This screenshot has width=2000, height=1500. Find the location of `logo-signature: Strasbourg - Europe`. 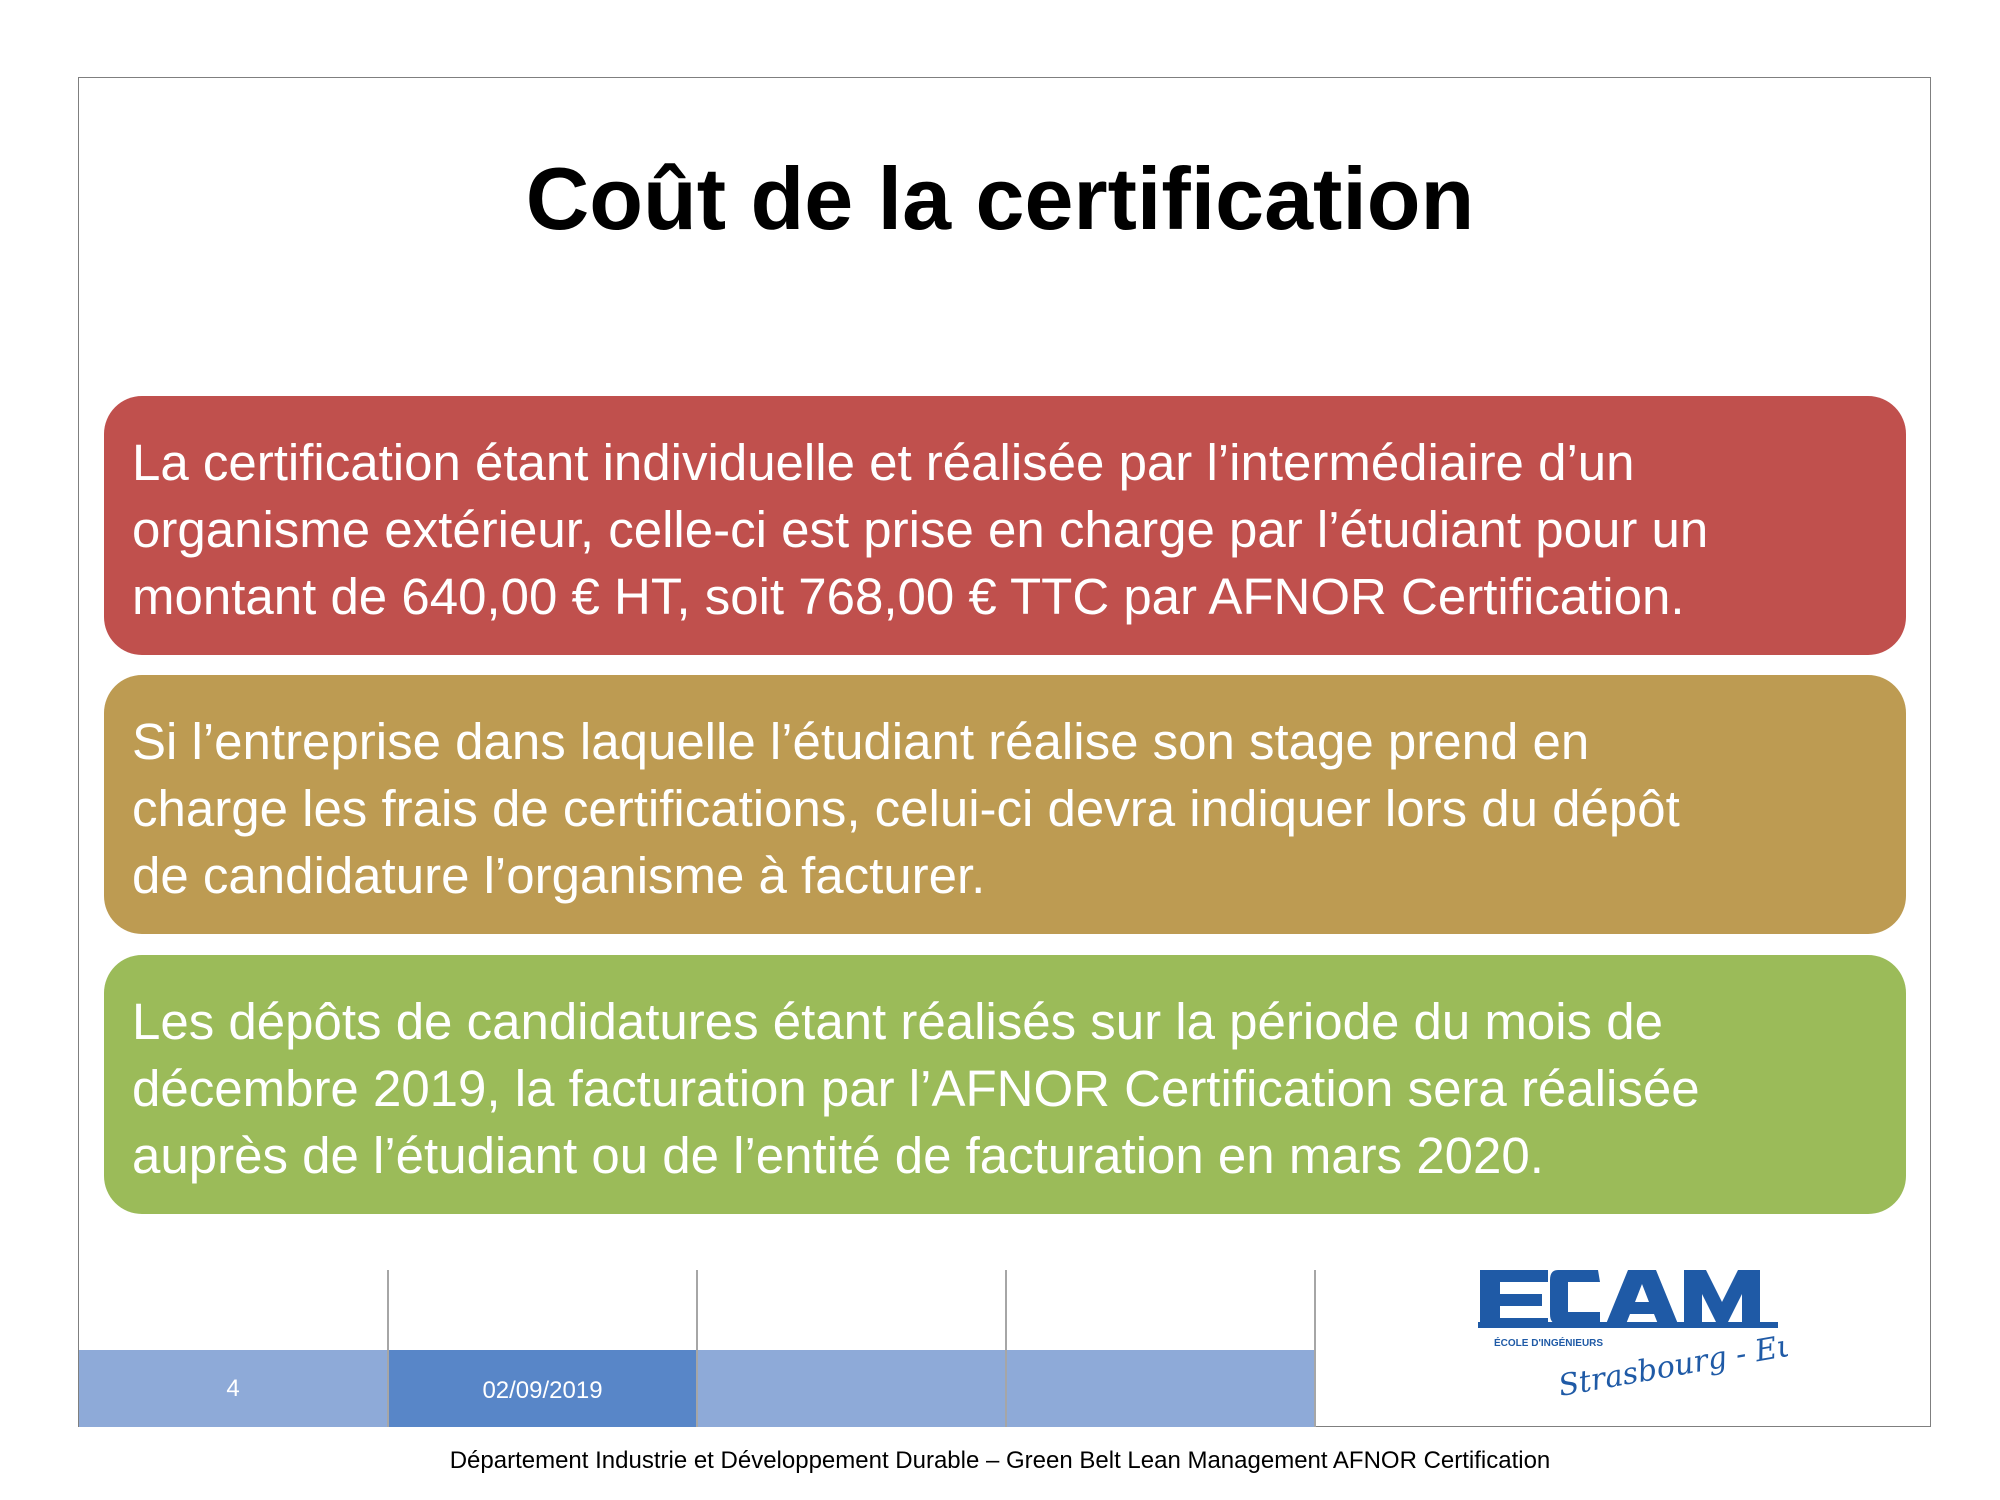

logo-signature: Strasbourg - Europe is located at coordinates (1672, 1360).